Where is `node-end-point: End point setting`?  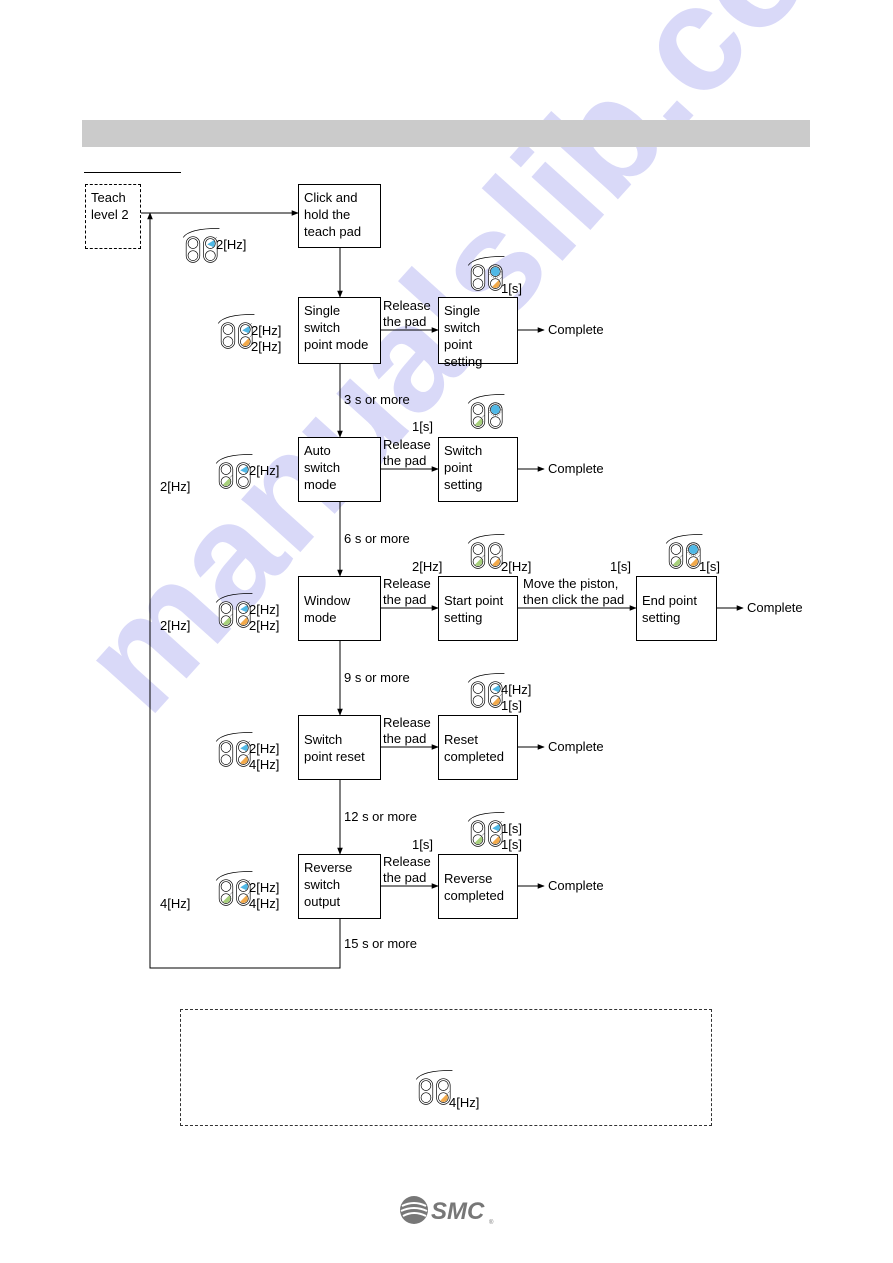
node-end-point: End point setting is located at coordinates (676, 608).